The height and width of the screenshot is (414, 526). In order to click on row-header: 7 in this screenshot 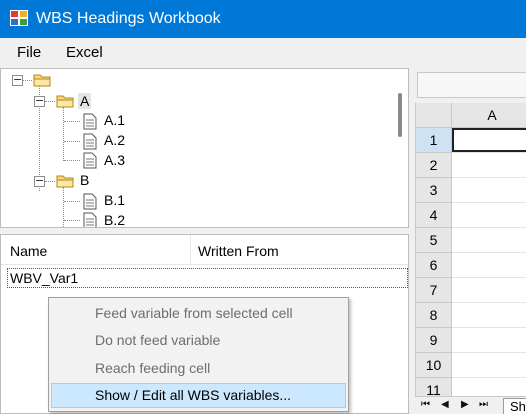, I will do `click(434, 290)`.